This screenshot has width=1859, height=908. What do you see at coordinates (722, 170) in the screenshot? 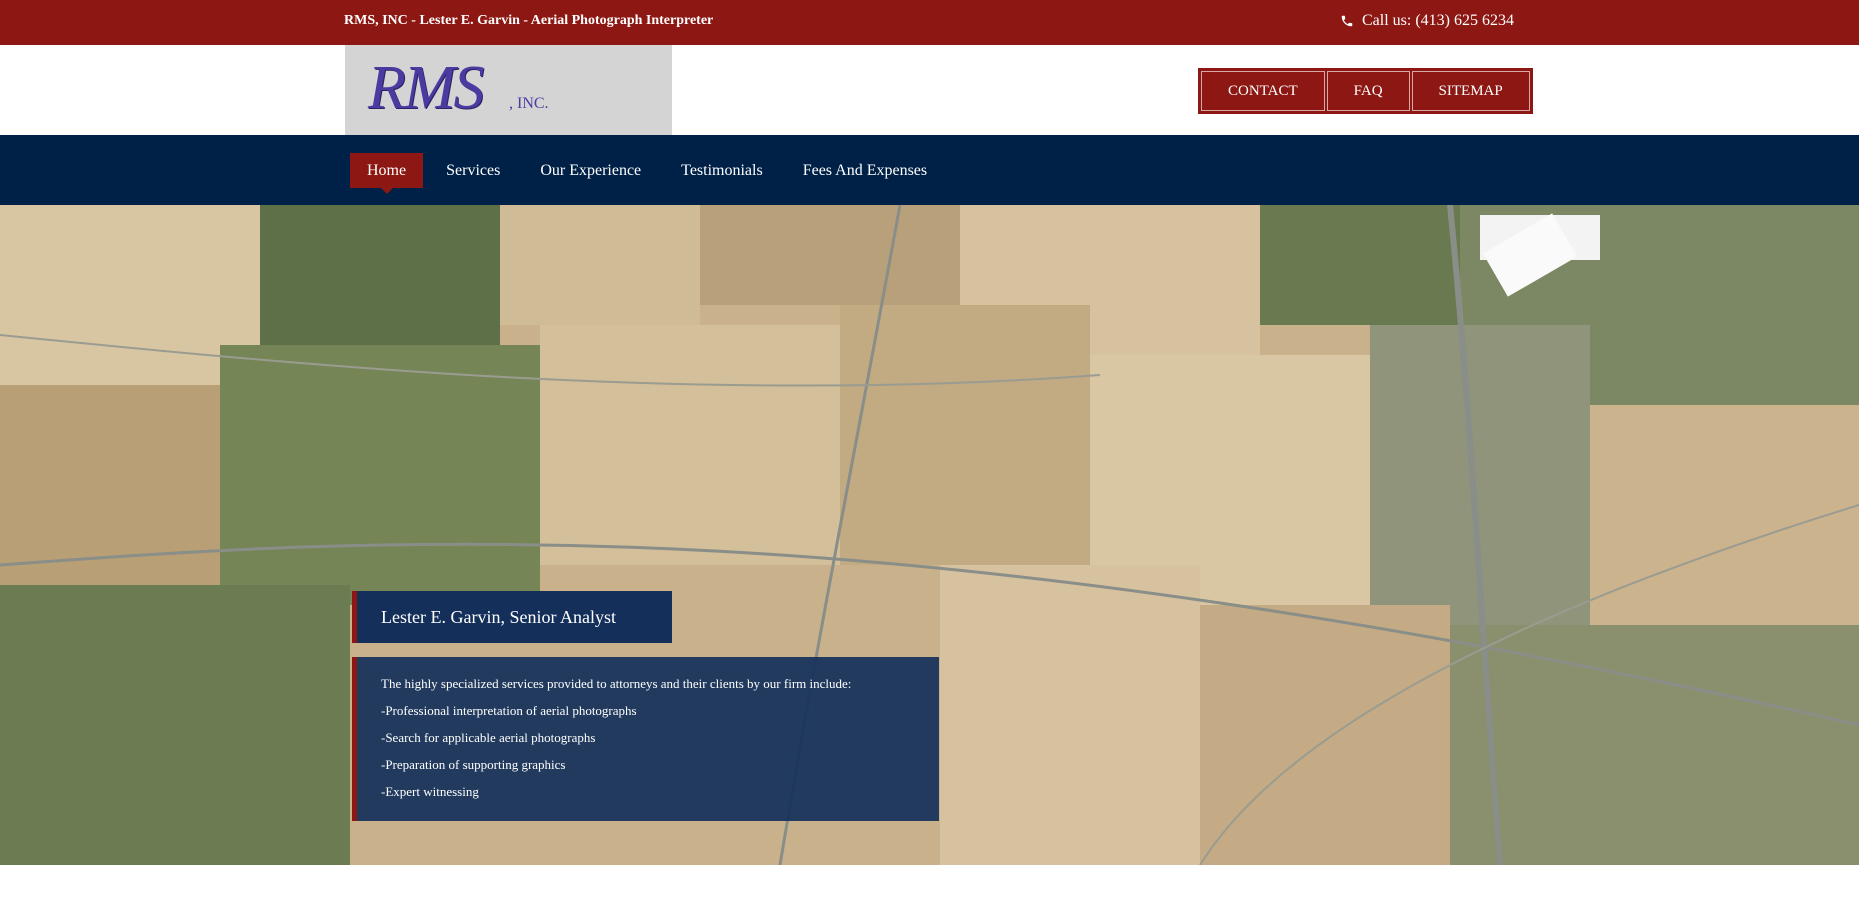
I see `nav-testimonials: Testimonials` at bounding box center [722, 170].